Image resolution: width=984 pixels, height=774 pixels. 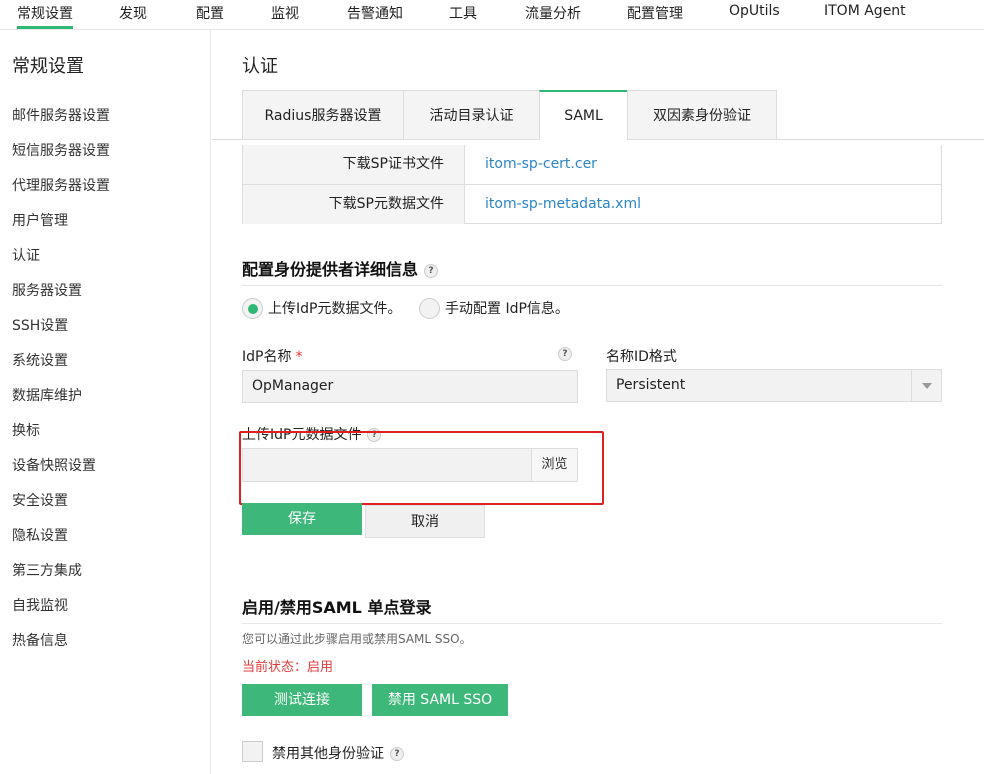 I want to click on sidebar-item-device-snapshot: 设备快照设置, so click(x=54, y=465).